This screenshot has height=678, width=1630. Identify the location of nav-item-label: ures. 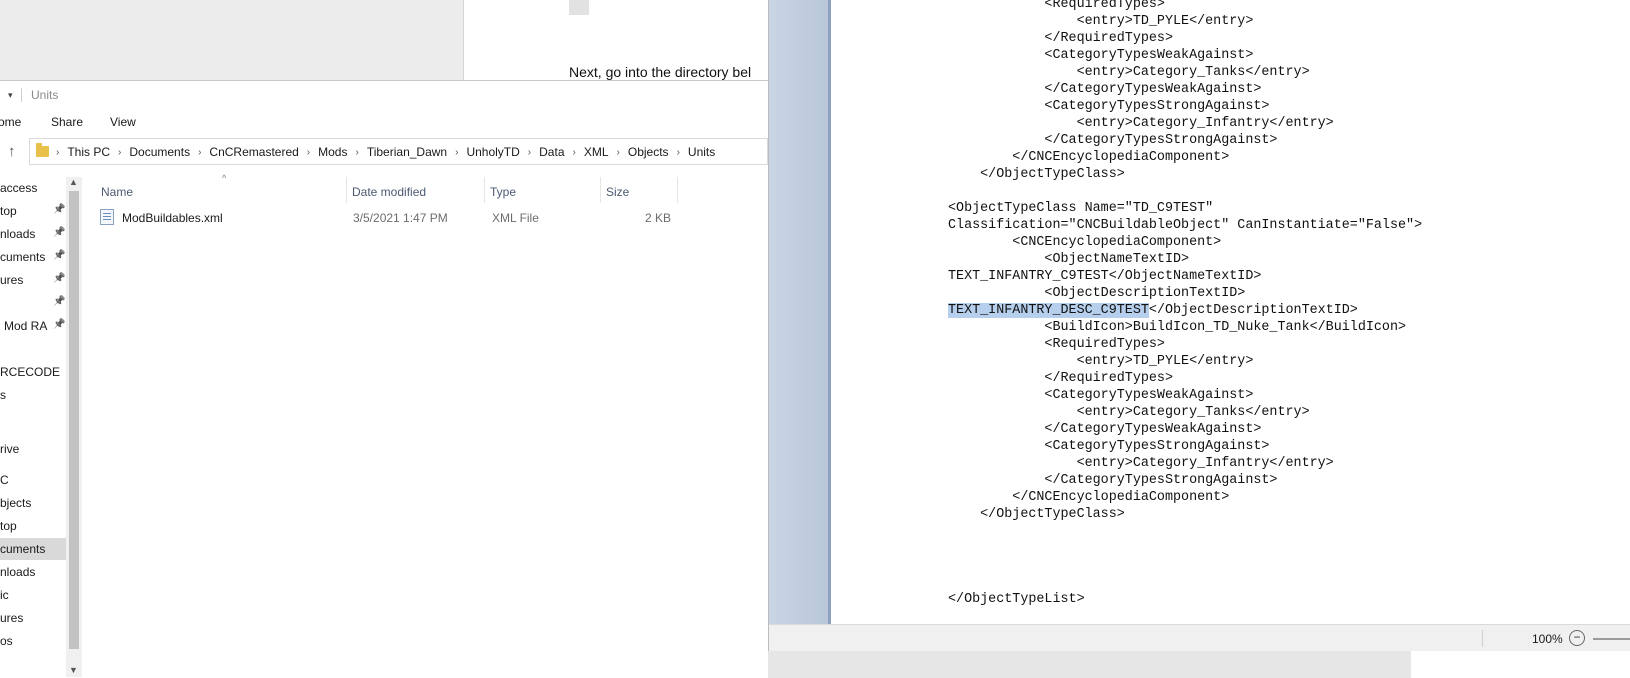
(12, 280).